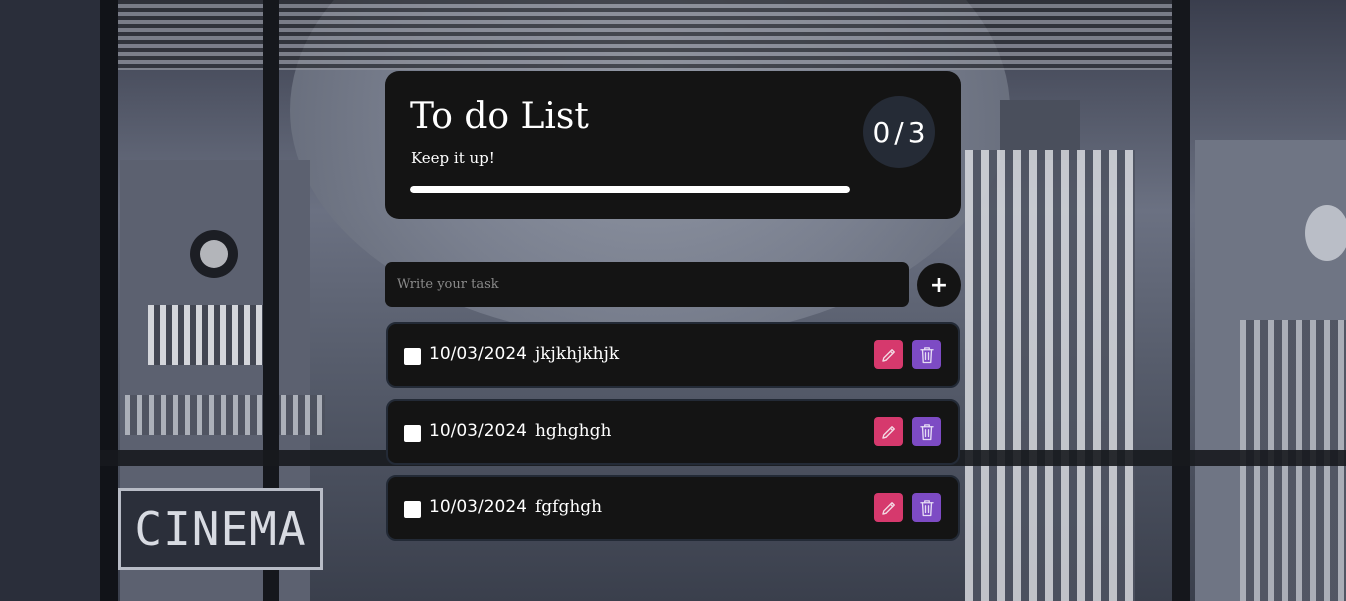 The image size is (1346, 601). What do you see at coordinates (916, 132) in the screenshot?
I see `total-count: 3` at bounding box center [916, 132].